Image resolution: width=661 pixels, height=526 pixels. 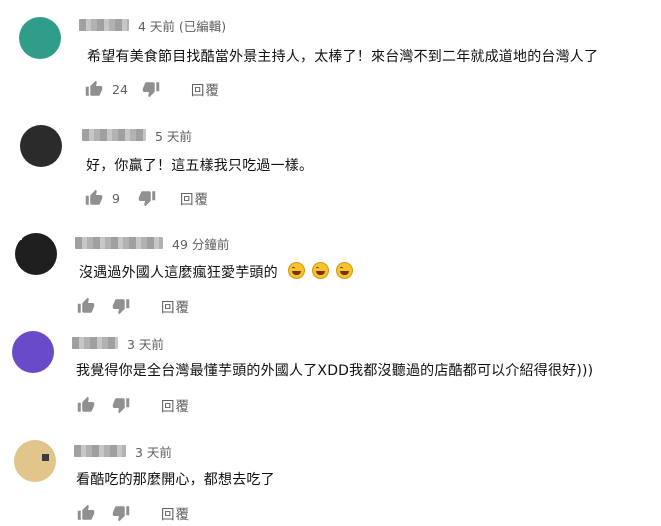 I want to click on comment-header: 5 天前, so click(x=137, y=135).